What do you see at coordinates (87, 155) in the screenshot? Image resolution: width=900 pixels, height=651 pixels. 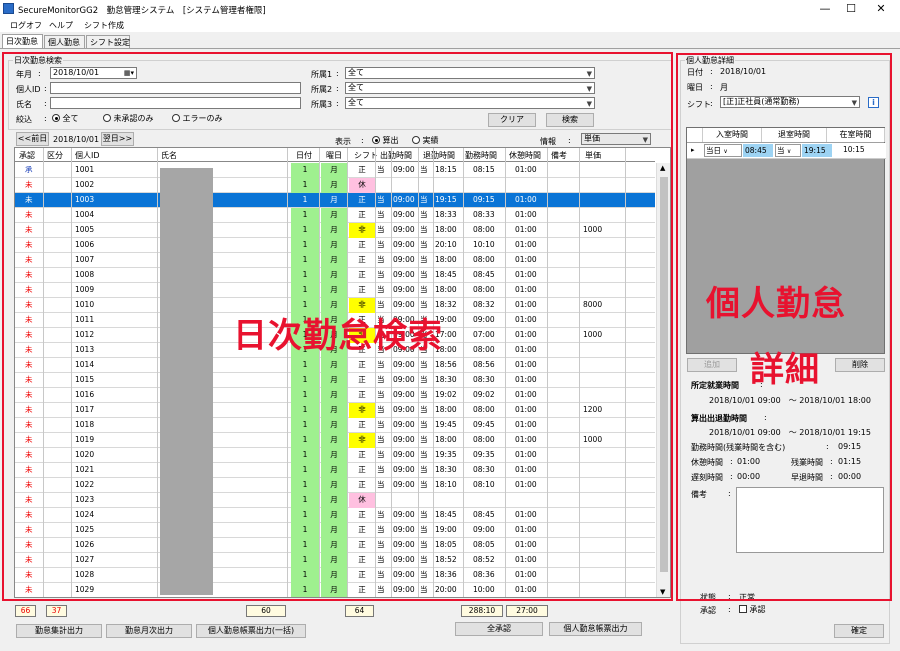 I see `col-personal-id: 個人ID` at bounding box center [87, 155].